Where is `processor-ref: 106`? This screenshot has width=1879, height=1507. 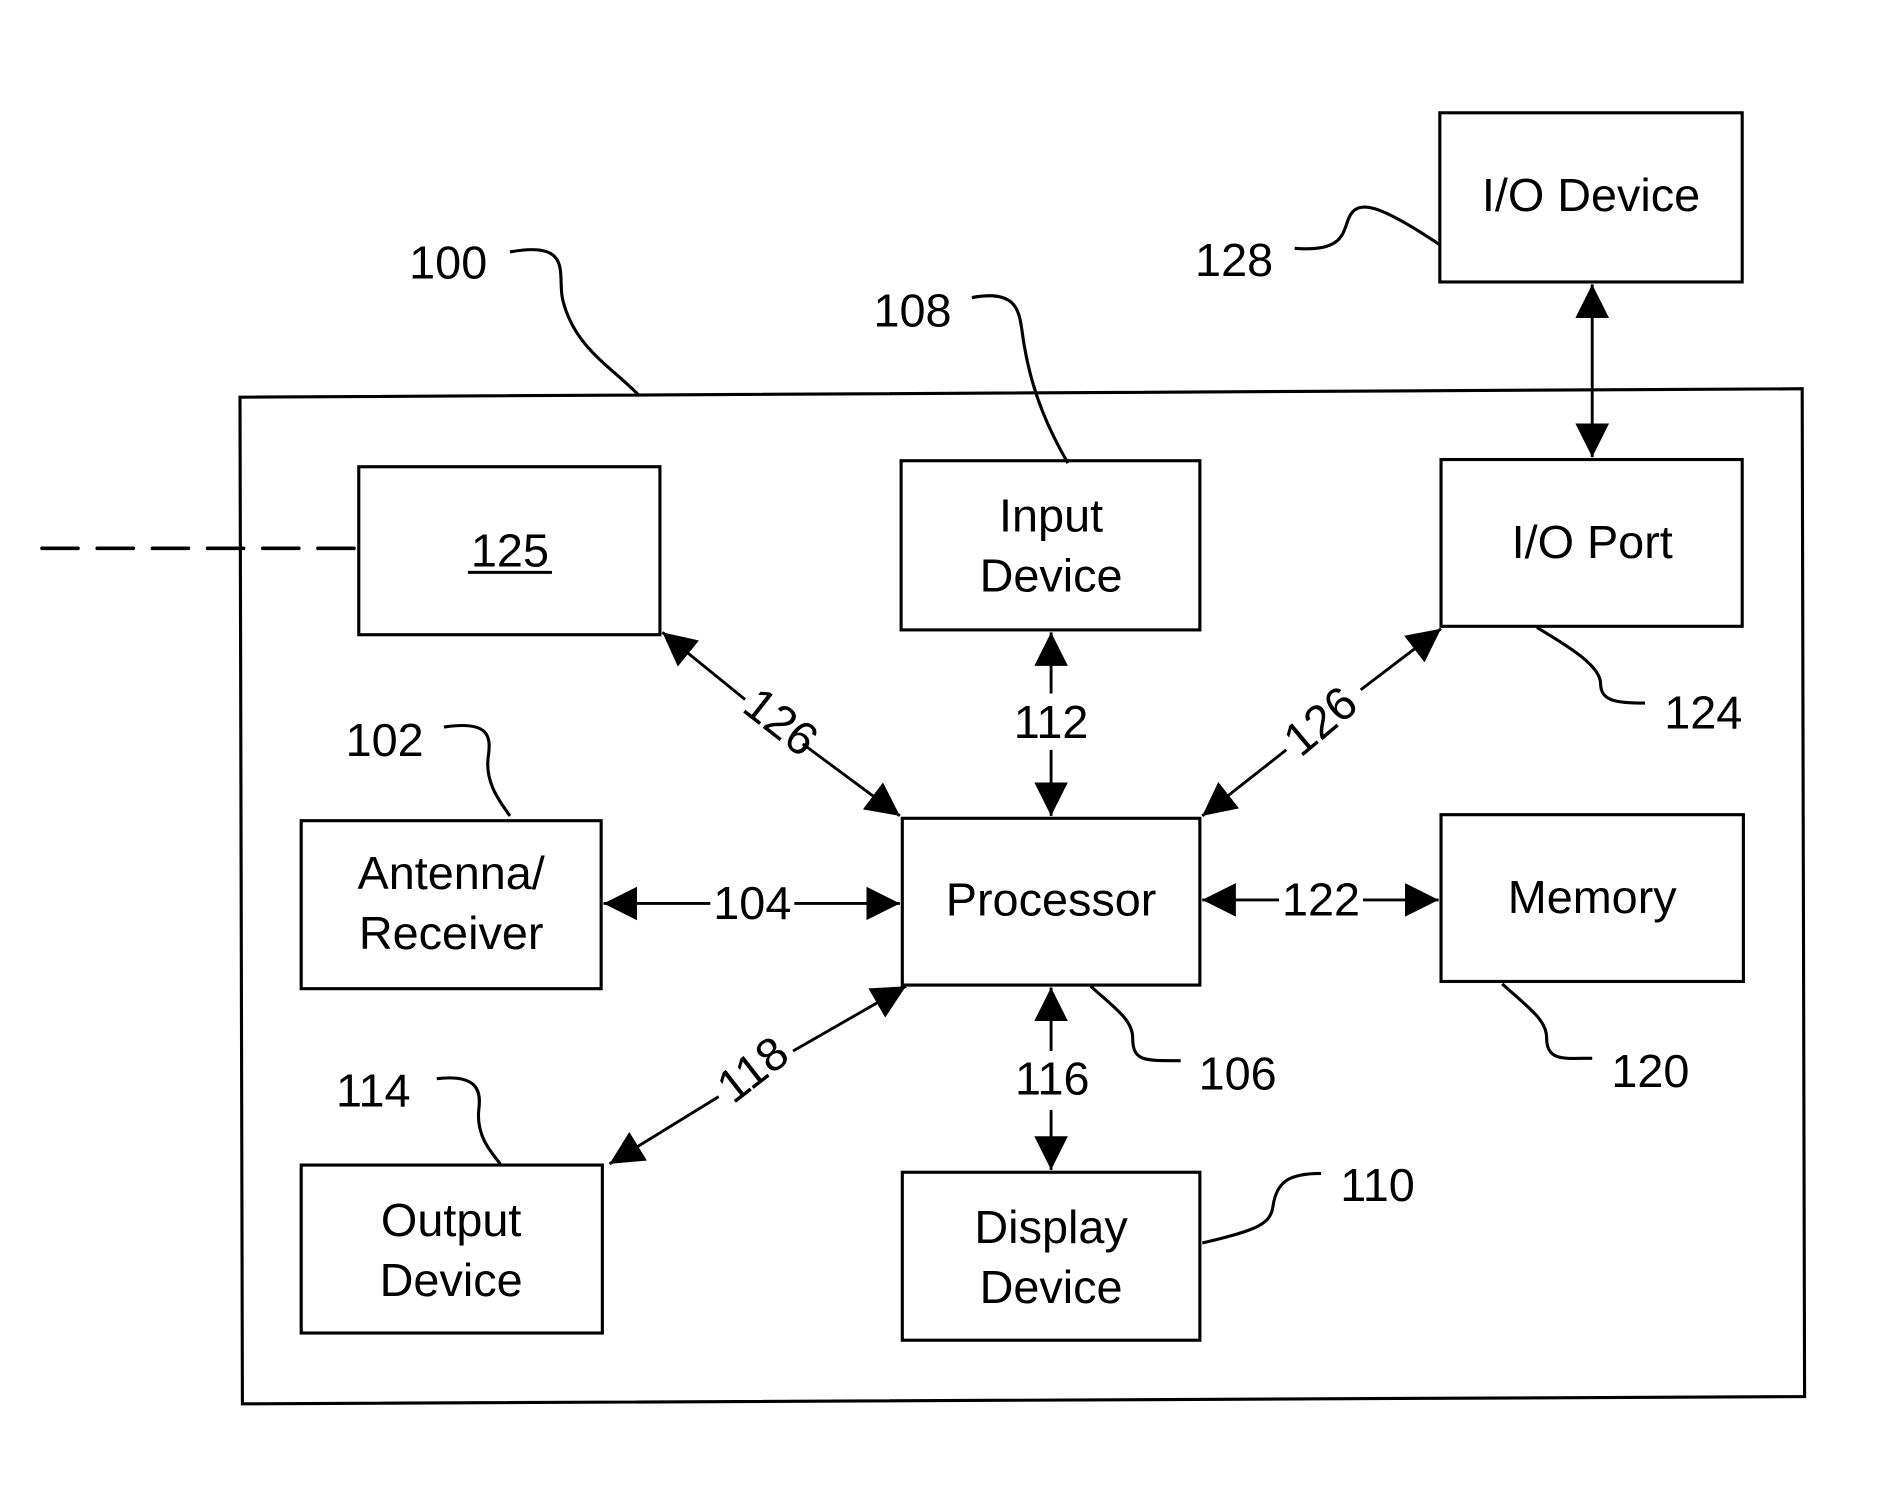 processor-ref: 106 is located at coordinates (1238, 1073).